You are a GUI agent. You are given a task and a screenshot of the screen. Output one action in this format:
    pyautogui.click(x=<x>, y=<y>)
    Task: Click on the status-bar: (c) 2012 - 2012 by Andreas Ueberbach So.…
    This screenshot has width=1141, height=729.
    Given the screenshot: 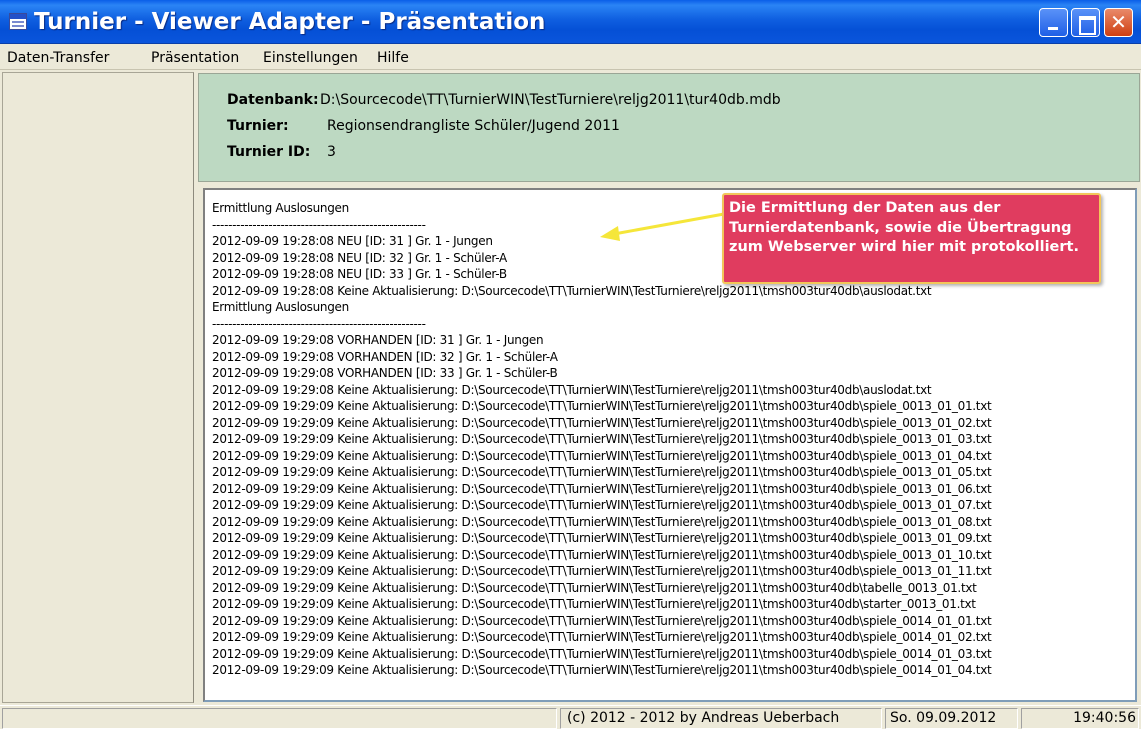 What is the action you would take?
    pyautogui.click(x=570, y=717)
    